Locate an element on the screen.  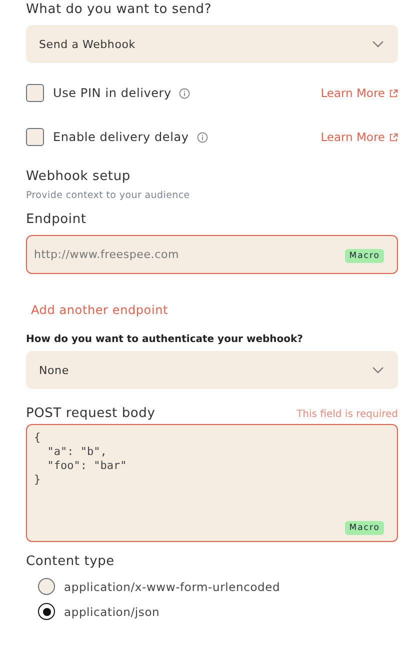
radio-label: application/x-www-form-urlencoded is located at coordinates (172, 587).